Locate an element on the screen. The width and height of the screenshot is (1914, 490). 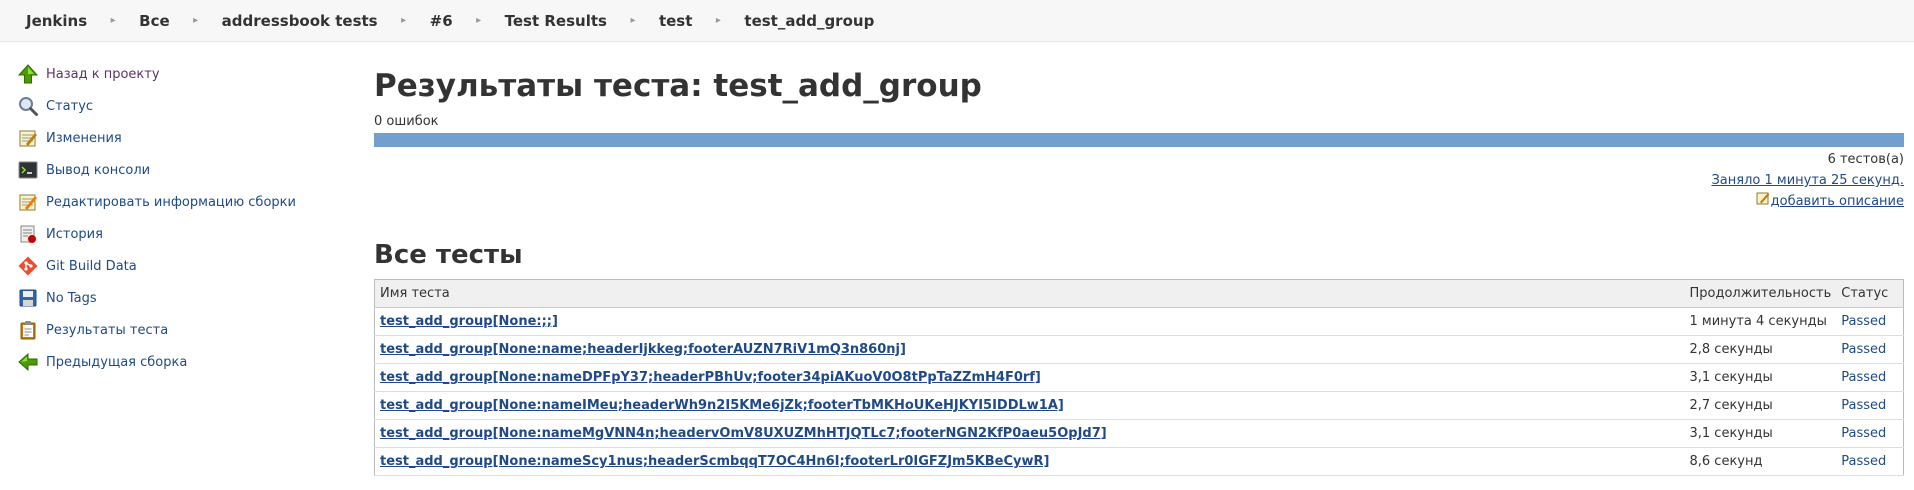
sidebar-item-label: Предыдущая сборка is located at coordinates (117, 362).